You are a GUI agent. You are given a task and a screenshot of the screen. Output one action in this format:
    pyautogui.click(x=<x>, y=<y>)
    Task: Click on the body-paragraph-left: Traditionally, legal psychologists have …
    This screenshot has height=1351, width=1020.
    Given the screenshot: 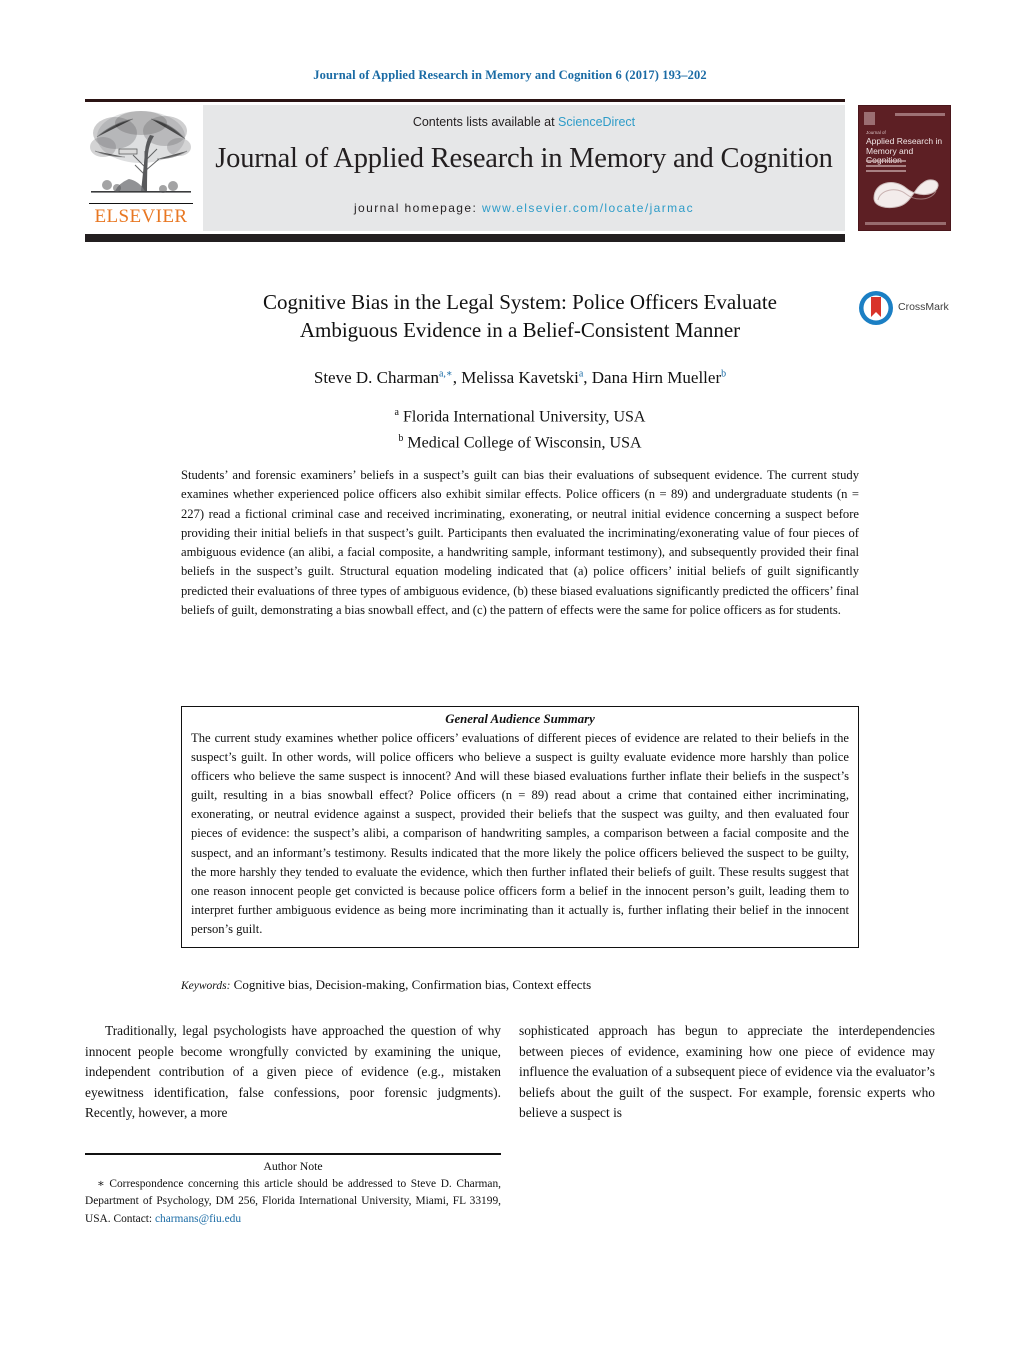 What is the action you would take?
    pyautogui.click(x=293, y=1072)
    